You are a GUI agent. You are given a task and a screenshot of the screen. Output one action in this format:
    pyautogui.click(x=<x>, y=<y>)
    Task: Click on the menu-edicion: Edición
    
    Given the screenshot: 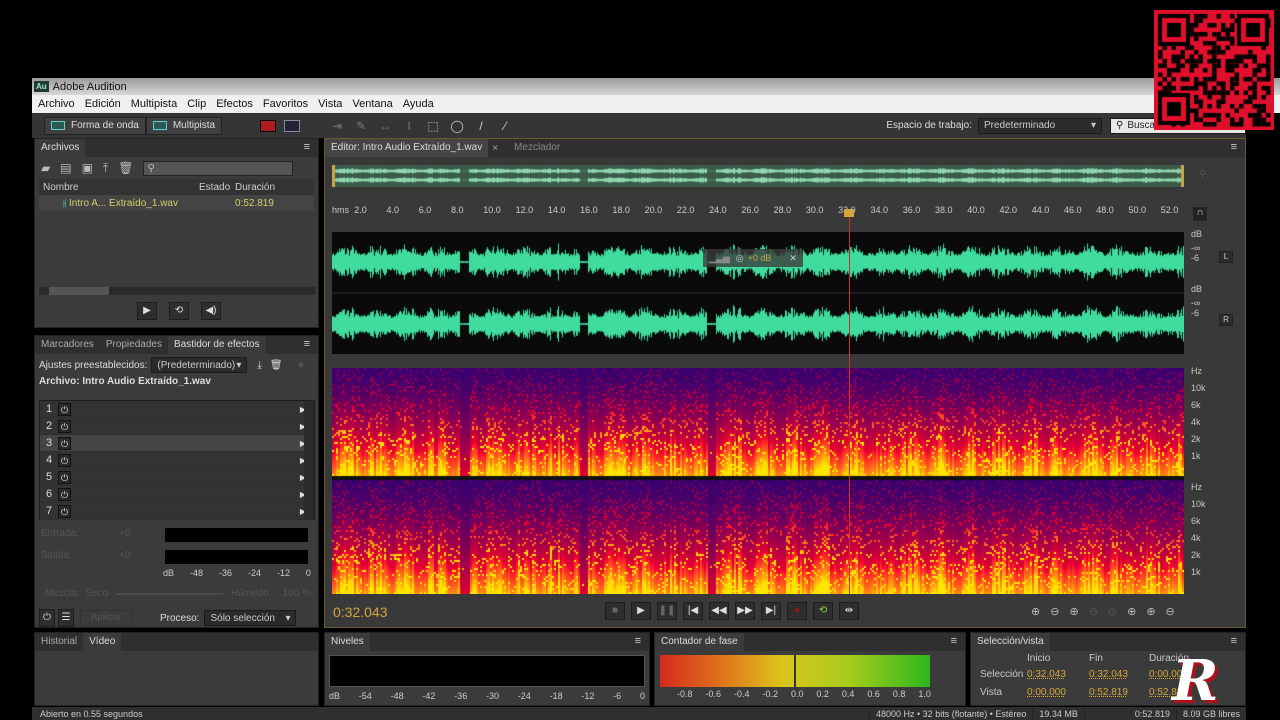 What is the action you would take?
    pyautogui.click(x=103, y=104)
    